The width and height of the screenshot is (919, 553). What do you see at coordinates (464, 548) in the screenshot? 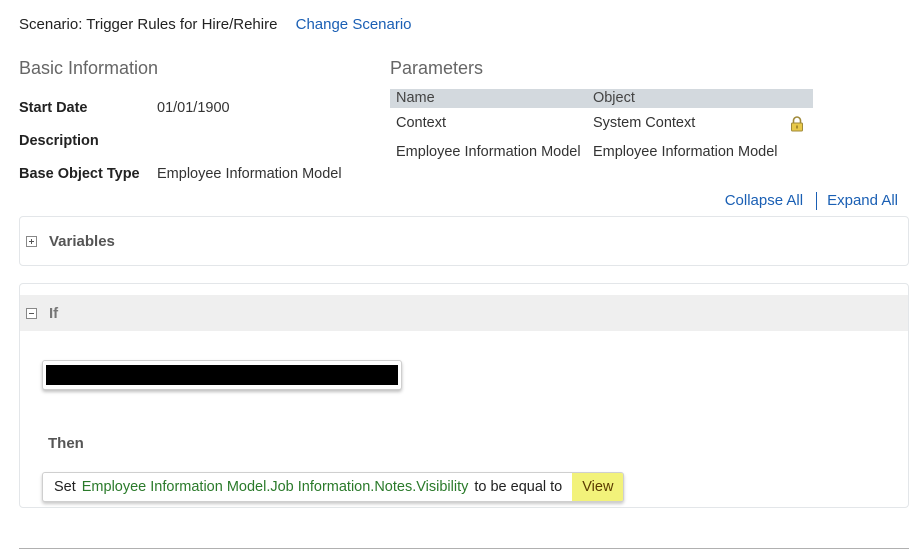
I see `bottom-divider` at bounding box center [464, 548].